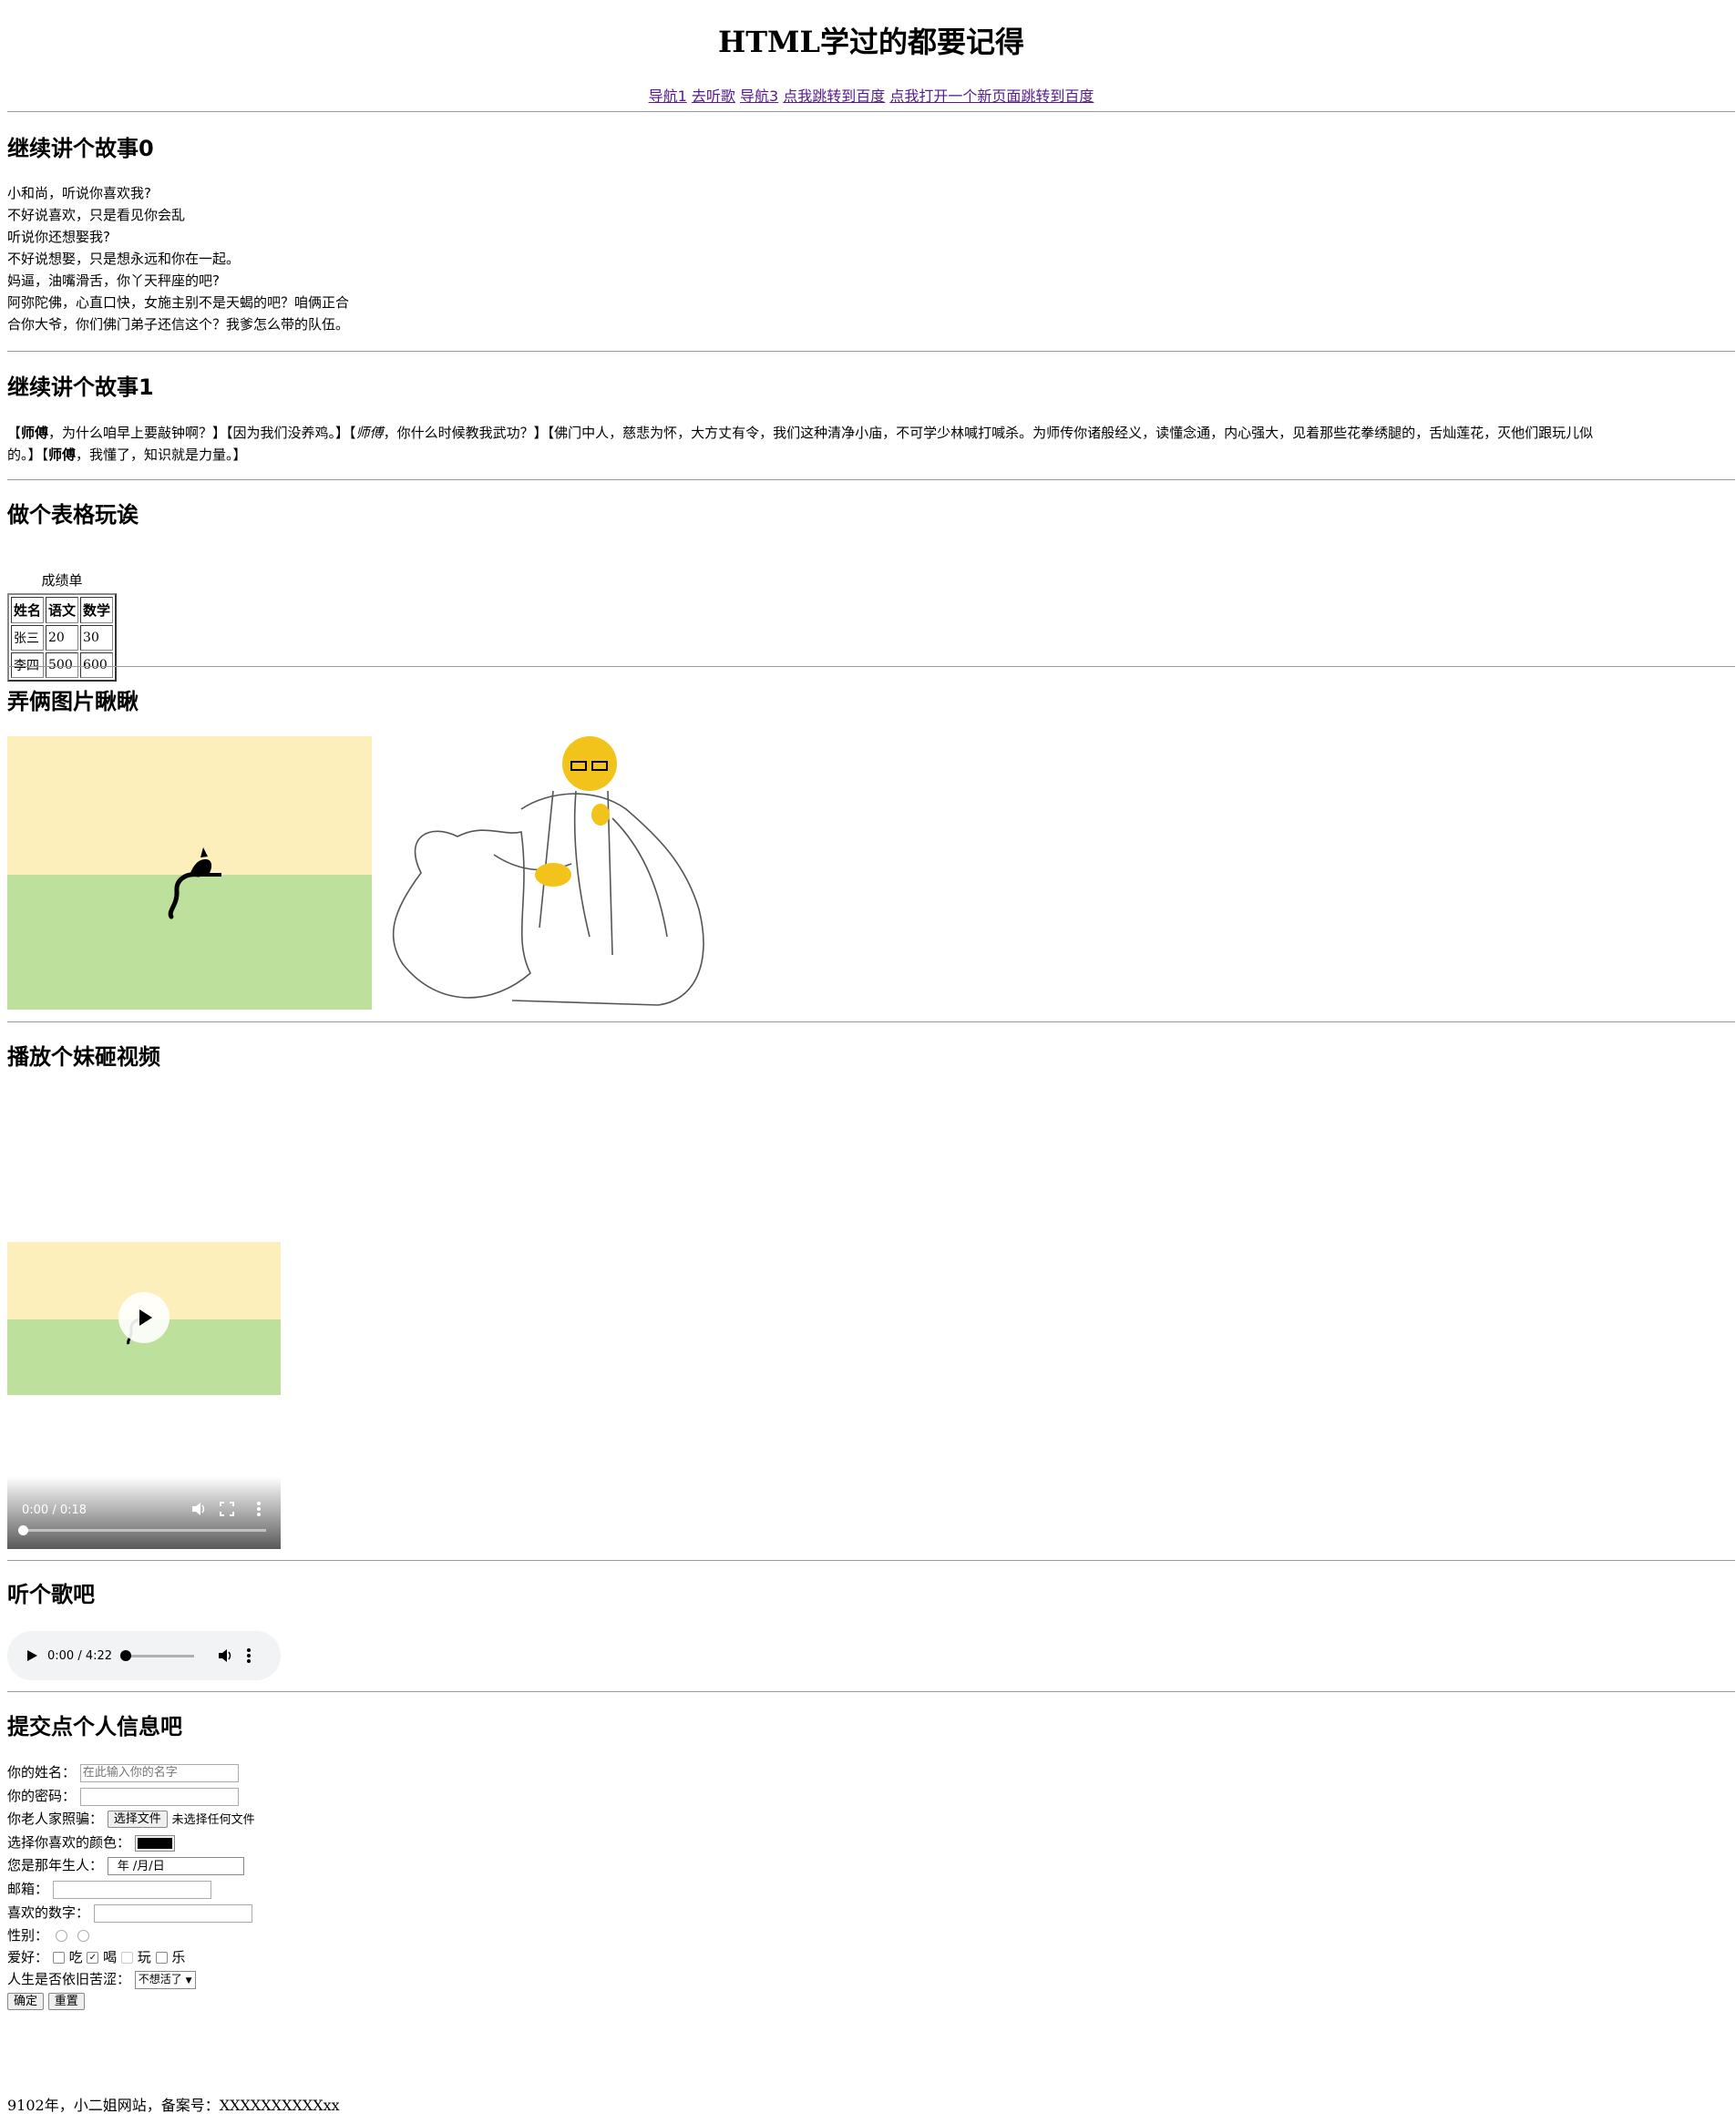 The image size is (1736, 2124). What do you see at coordinates (28, 1935) in the screenshot?
I see `gender-label: 性别：` at bounding box center [28, 1935].